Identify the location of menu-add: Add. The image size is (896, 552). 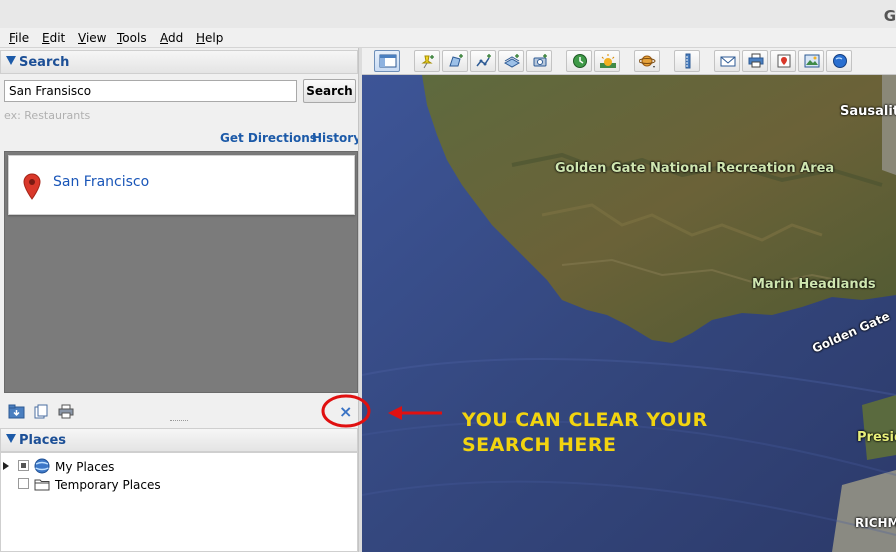
(171, 38).